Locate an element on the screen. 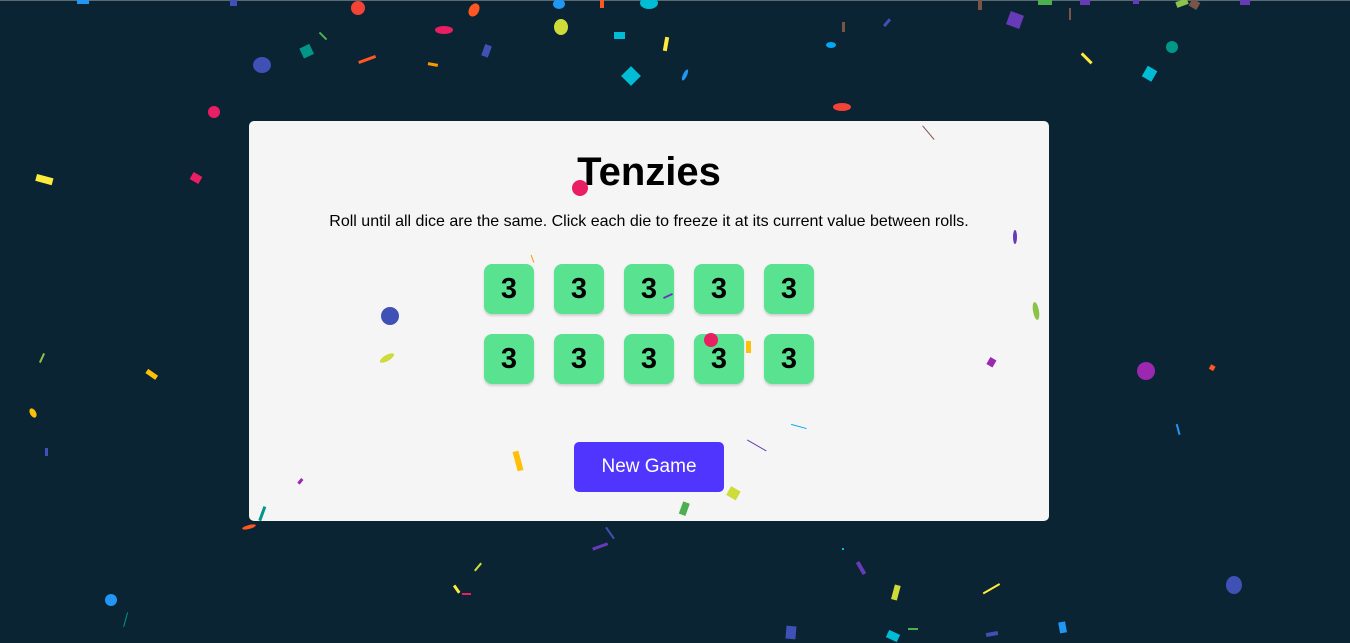  window-top-border is located at coordinates (675, 0).